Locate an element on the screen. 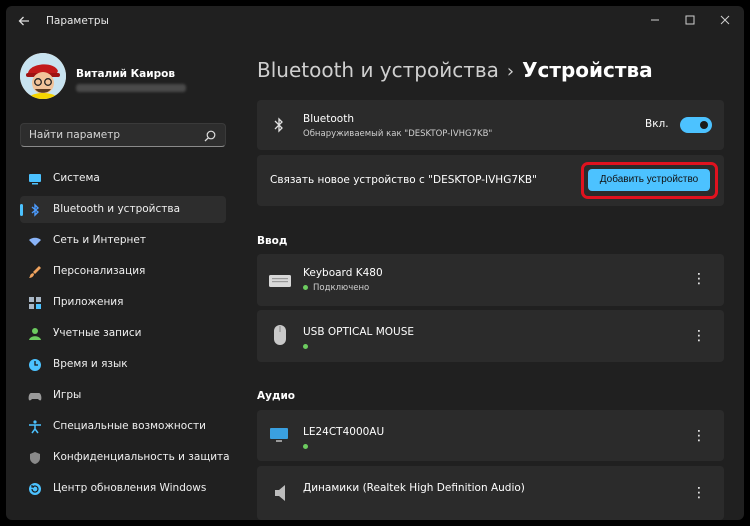 The height and width of the screenshot is (526, 750). bluetooth-toggle is located at coordinates (696, 125).